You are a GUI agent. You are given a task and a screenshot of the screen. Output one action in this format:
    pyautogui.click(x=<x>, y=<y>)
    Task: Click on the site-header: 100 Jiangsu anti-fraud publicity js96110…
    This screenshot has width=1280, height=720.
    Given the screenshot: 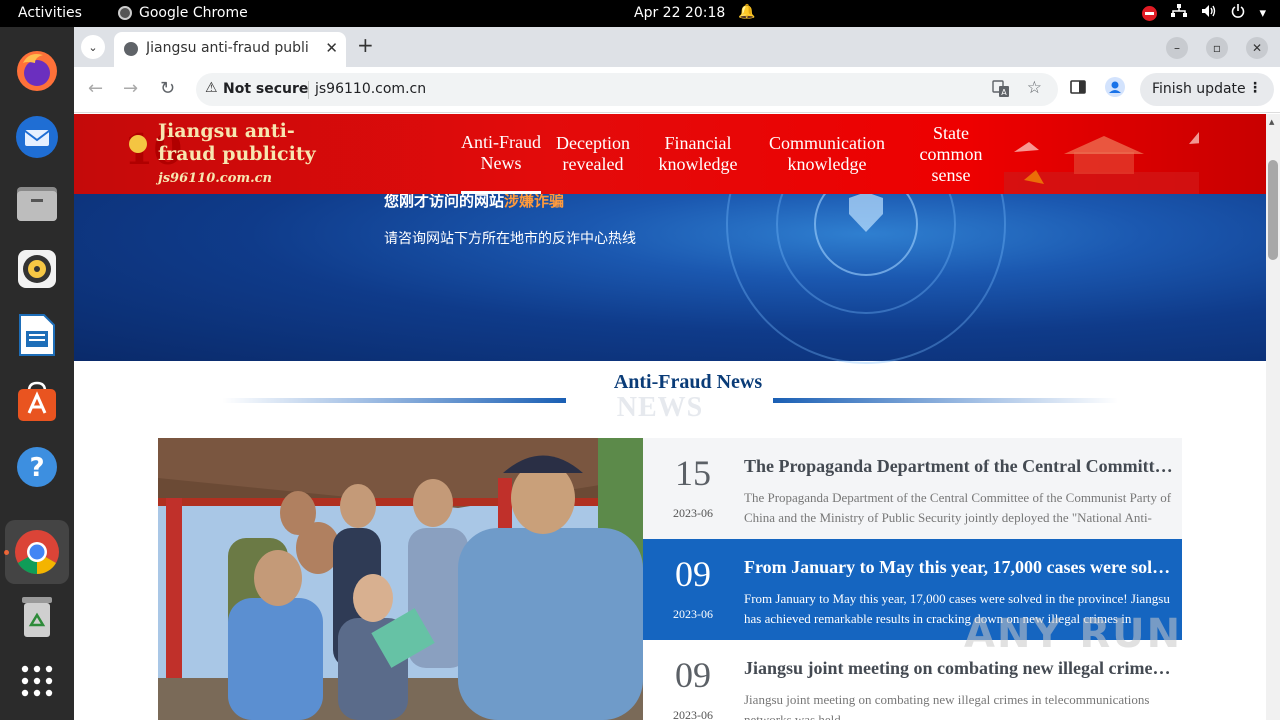 What is the action you would take?
    pyautogui.click(x=670, y=154)
    